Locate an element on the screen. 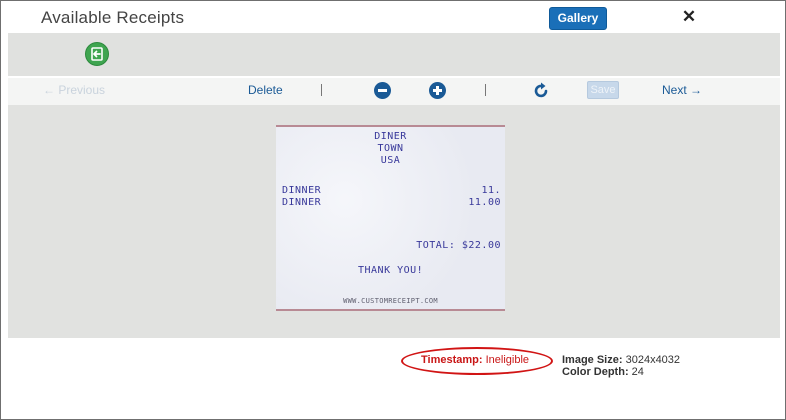 The height and width of the screenshot is (420, 786). timestamp-status: Timestamp: Ineligible is located at coordinates (475, 360).